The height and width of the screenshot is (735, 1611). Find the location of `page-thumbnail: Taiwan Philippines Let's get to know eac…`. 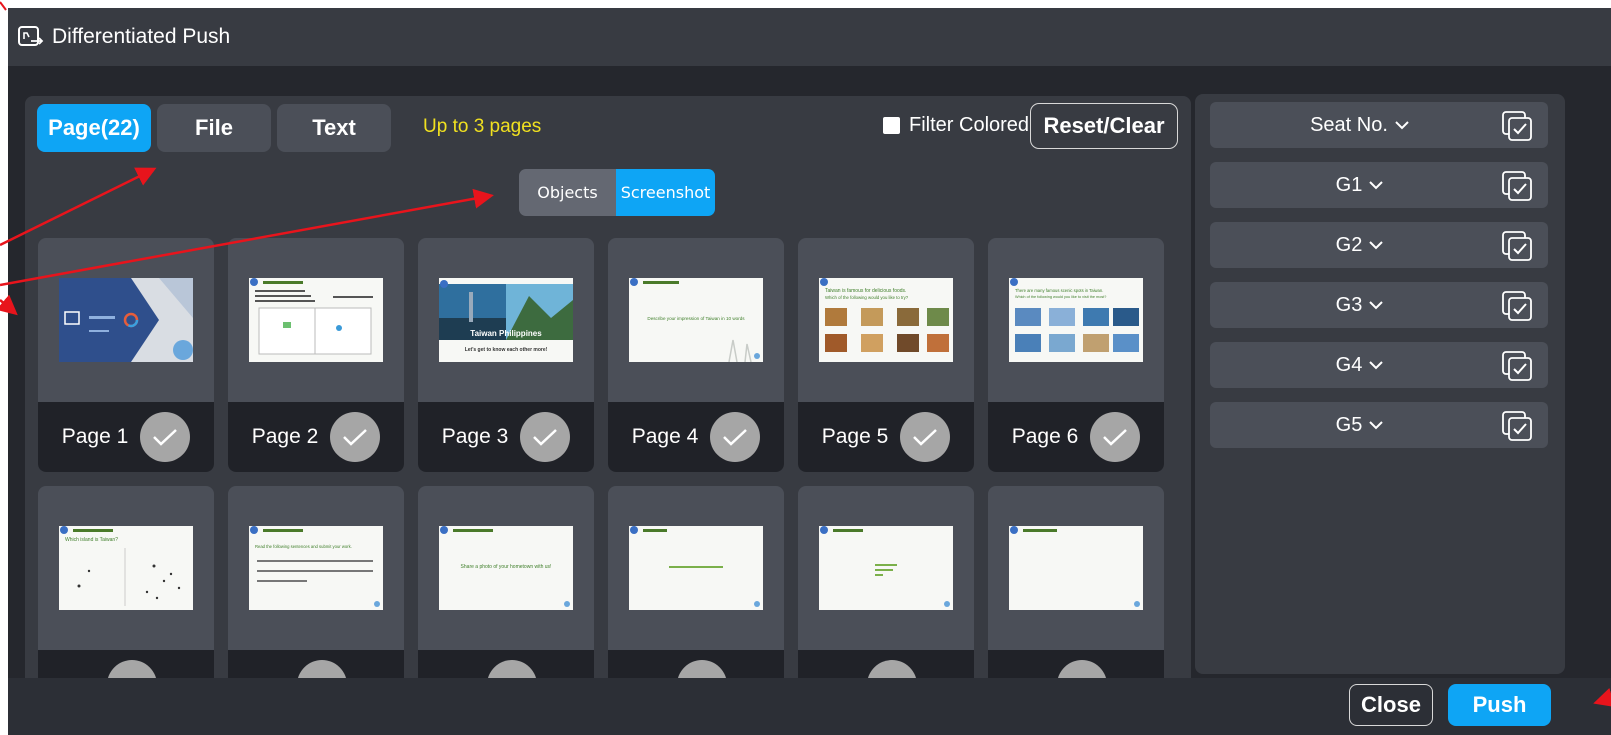

page-thumbnail: Taiwan Philippines Let's get to know eac… is located at coordinates (506, 320).